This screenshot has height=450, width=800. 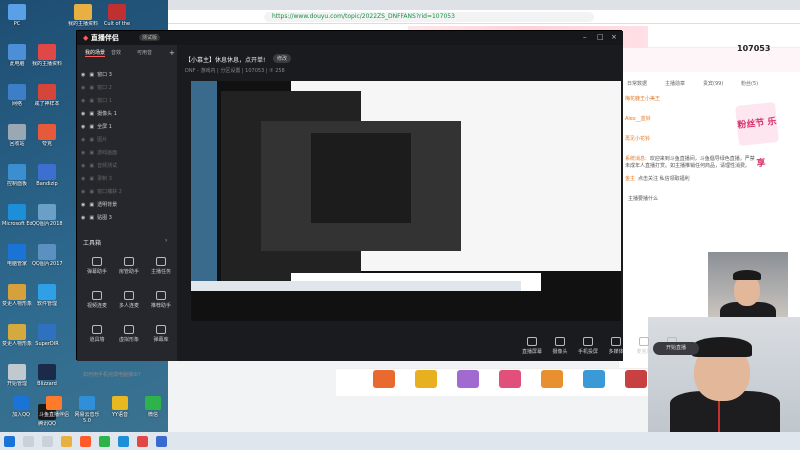 What do you see at coordinates (47, 135) in the screenshot?
I see `desktop-icon: 夸克` at bounding box center [47, 135].